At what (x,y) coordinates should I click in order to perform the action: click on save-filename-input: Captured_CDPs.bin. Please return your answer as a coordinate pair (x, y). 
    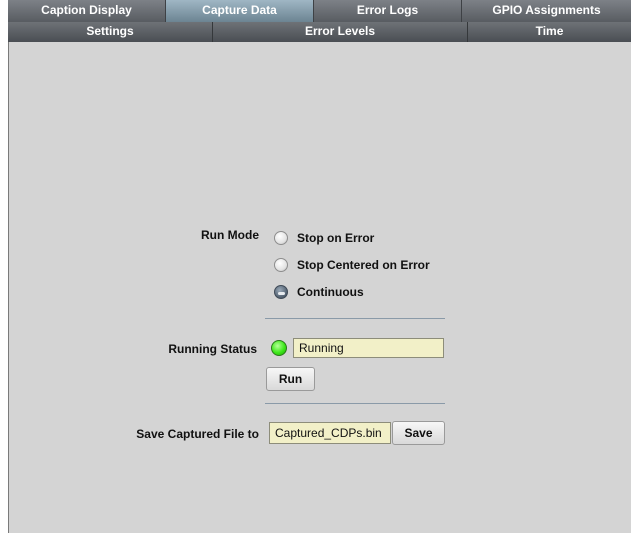
    Looking at the image, I should click on (330, 433).